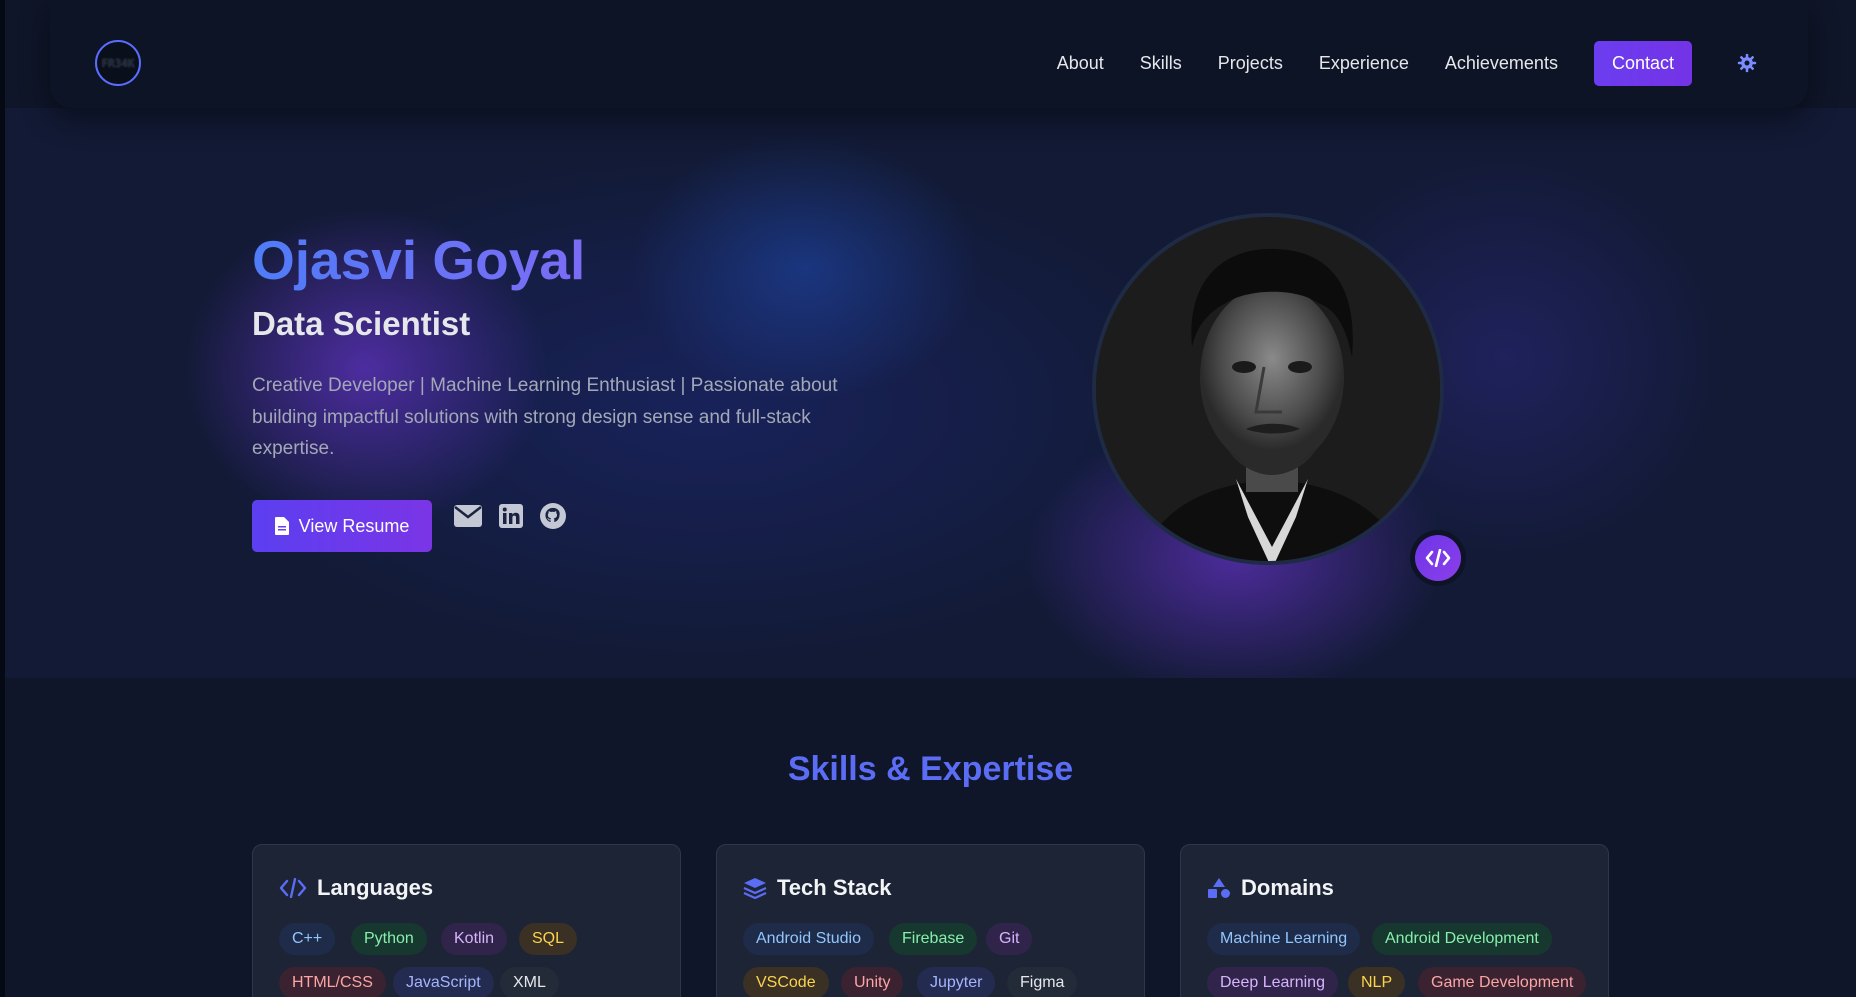 The width and height of the screenshot is (1856, 997). What do you see at coordinates (786, 982) in the screenshot?
I see `skill-tag: VSCode` at bounding box center [786, 982].